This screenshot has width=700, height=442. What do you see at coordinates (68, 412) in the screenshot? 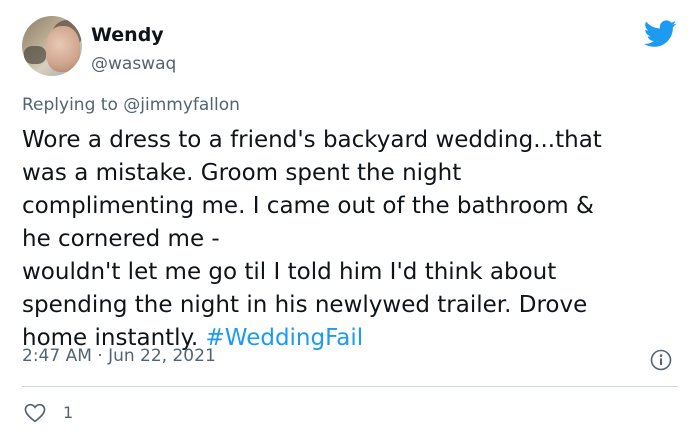
I see `like-count: 1` at bounding box center [68, 412].